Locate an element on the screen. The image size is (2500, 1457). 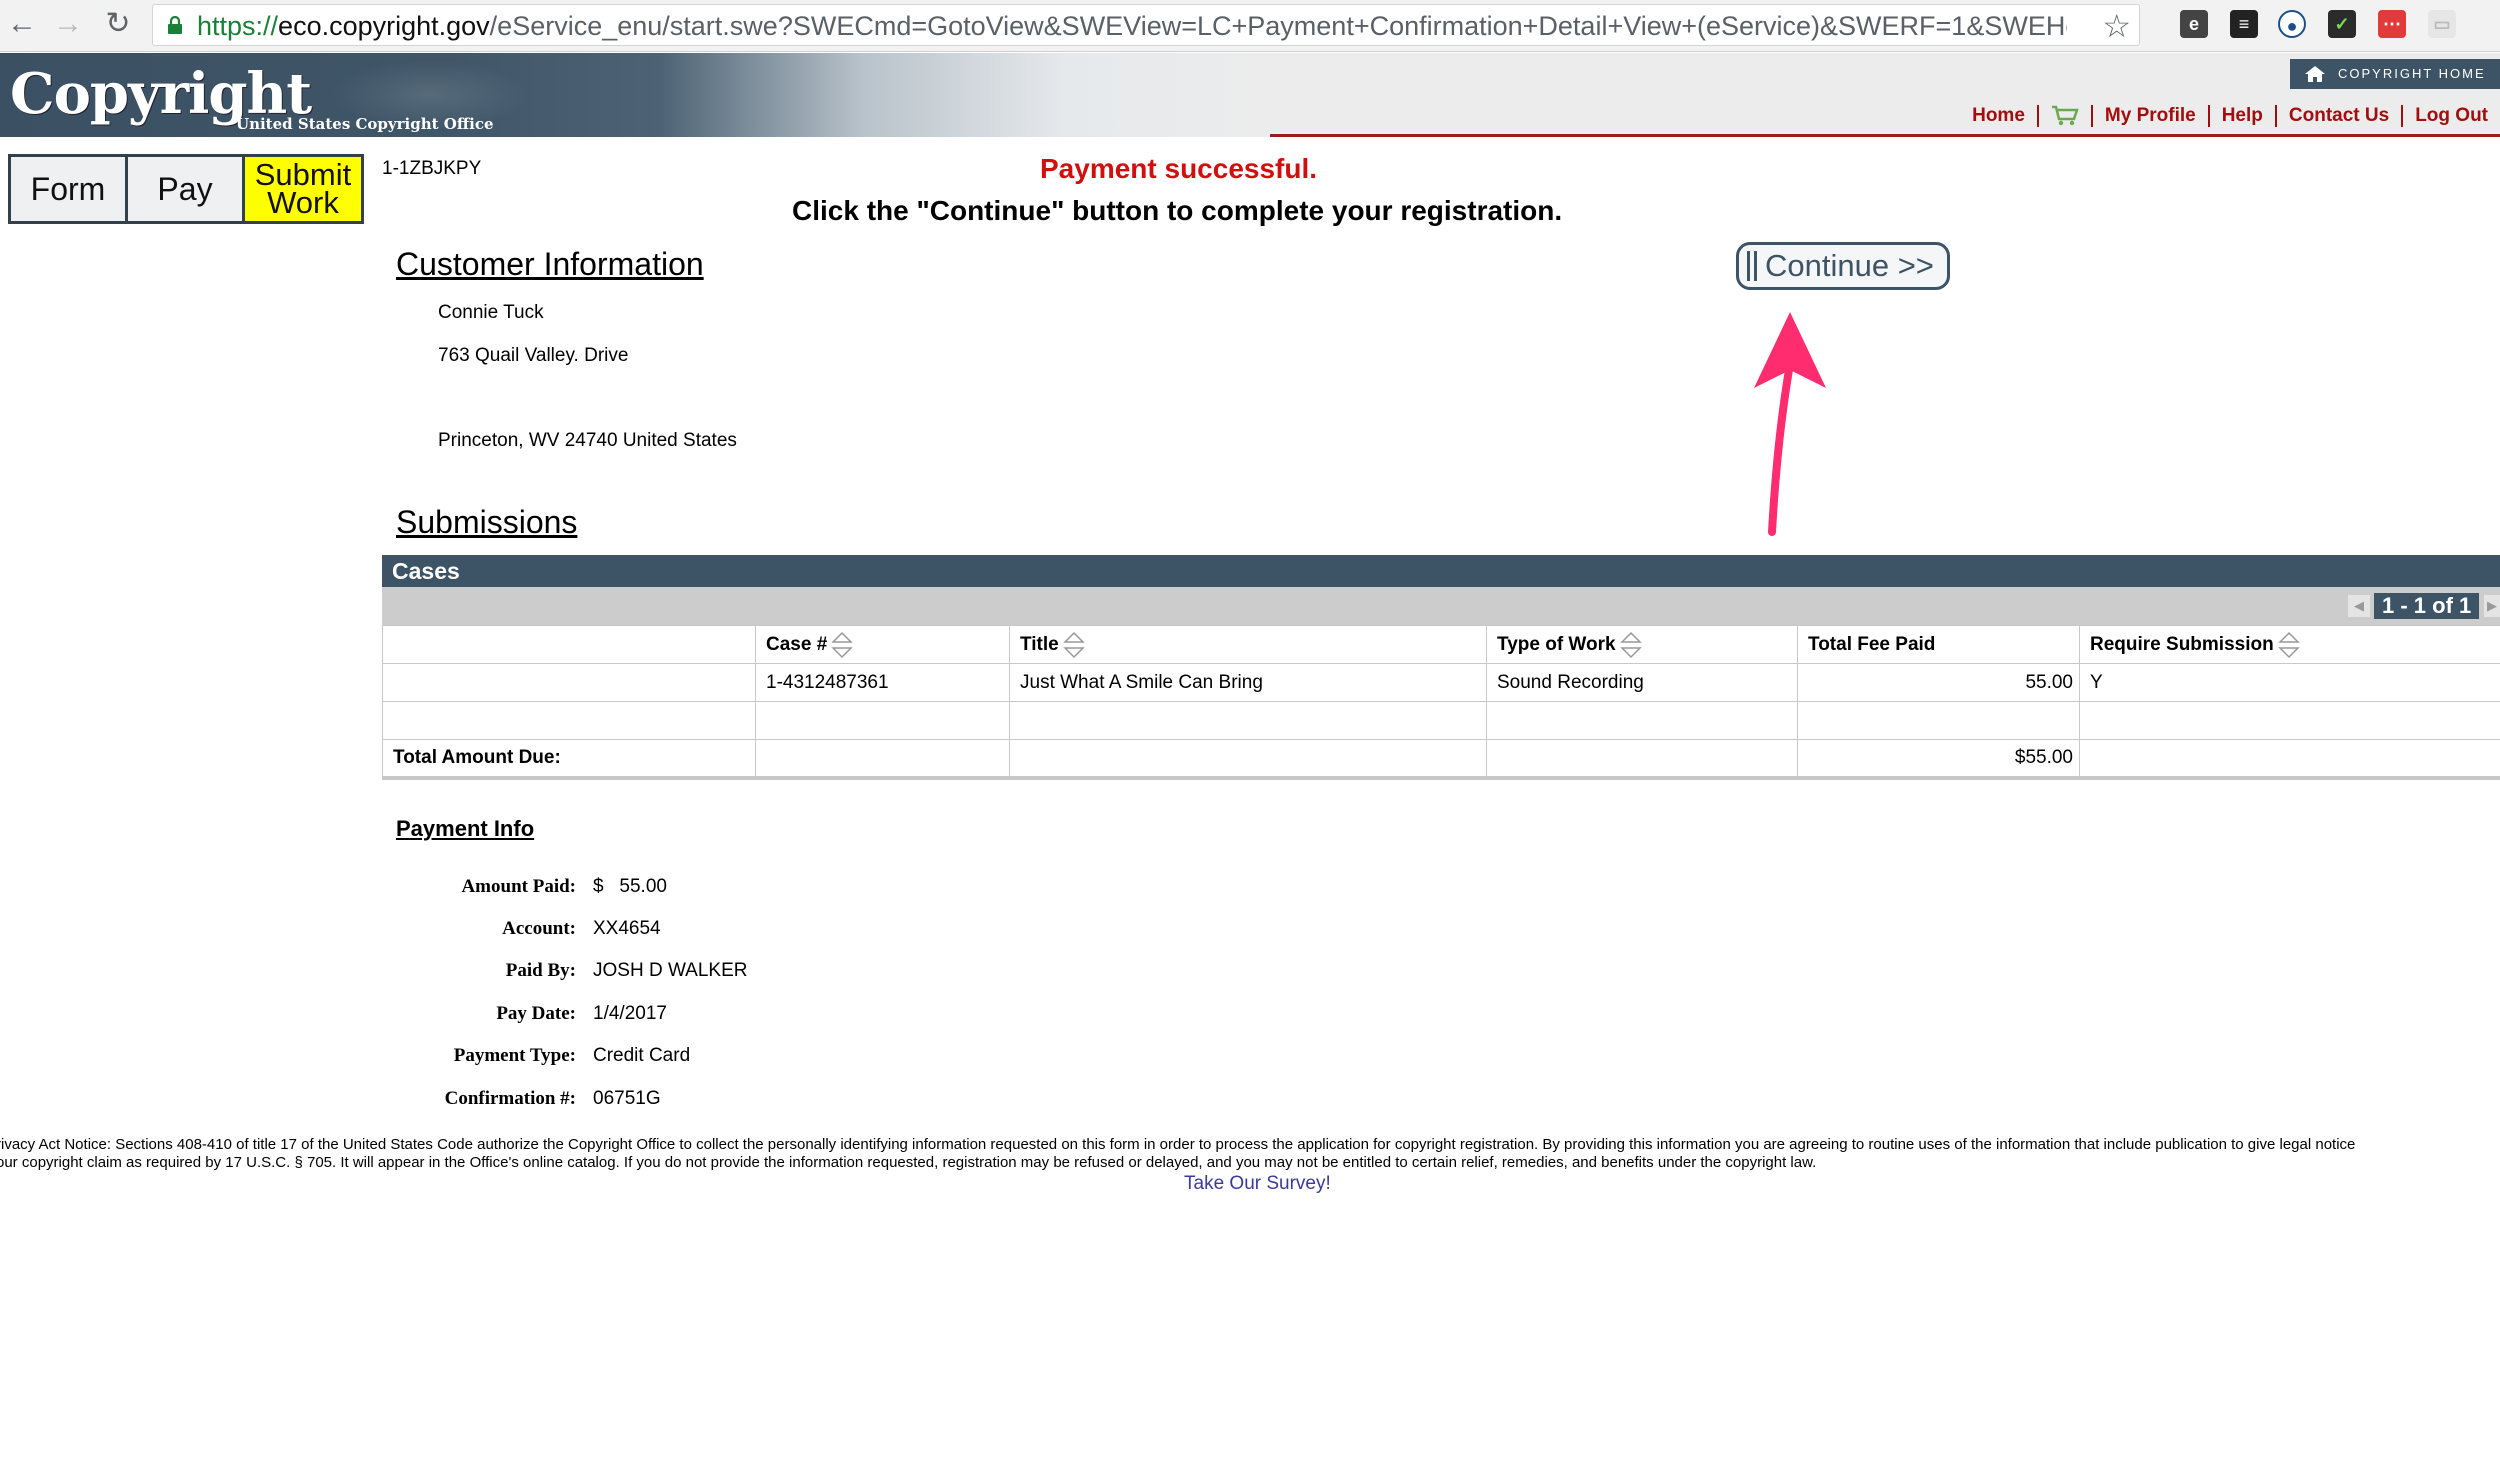
total-amount-due-value: $55.00 is located at coordinates (1938, 759).